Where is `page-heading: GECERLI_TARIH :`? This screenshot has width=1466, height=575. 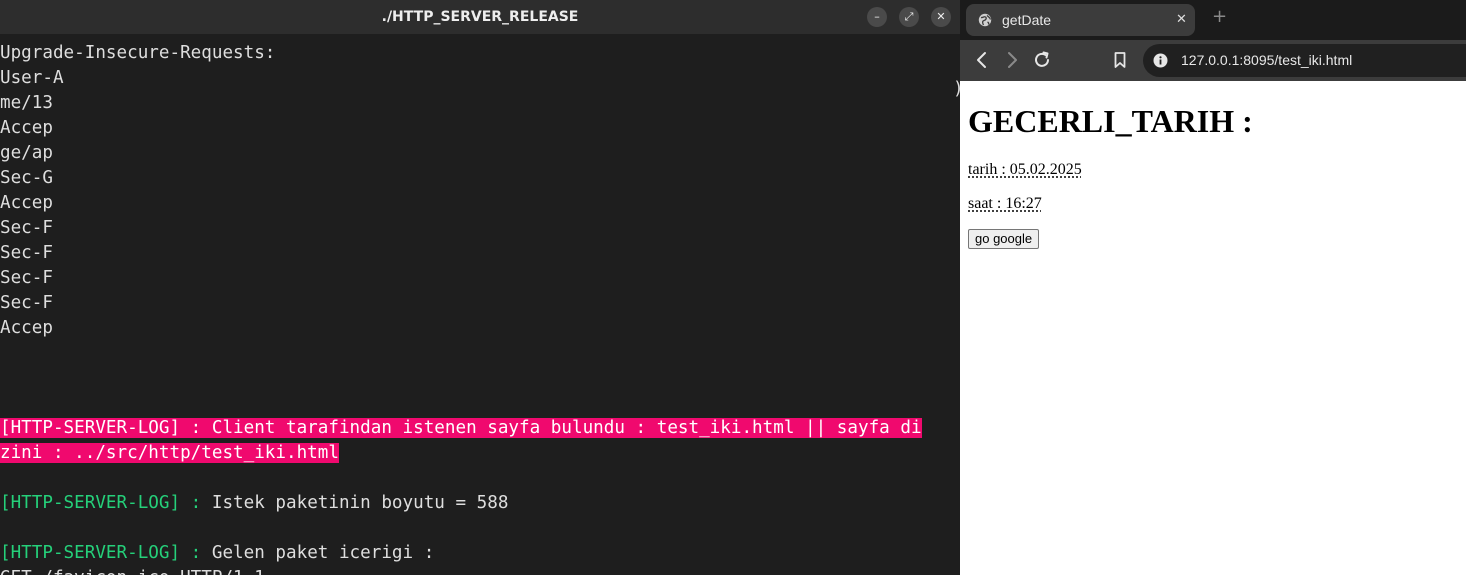
page-heading: GECERLI_TARIH : is located at coordinates (1110, 121).